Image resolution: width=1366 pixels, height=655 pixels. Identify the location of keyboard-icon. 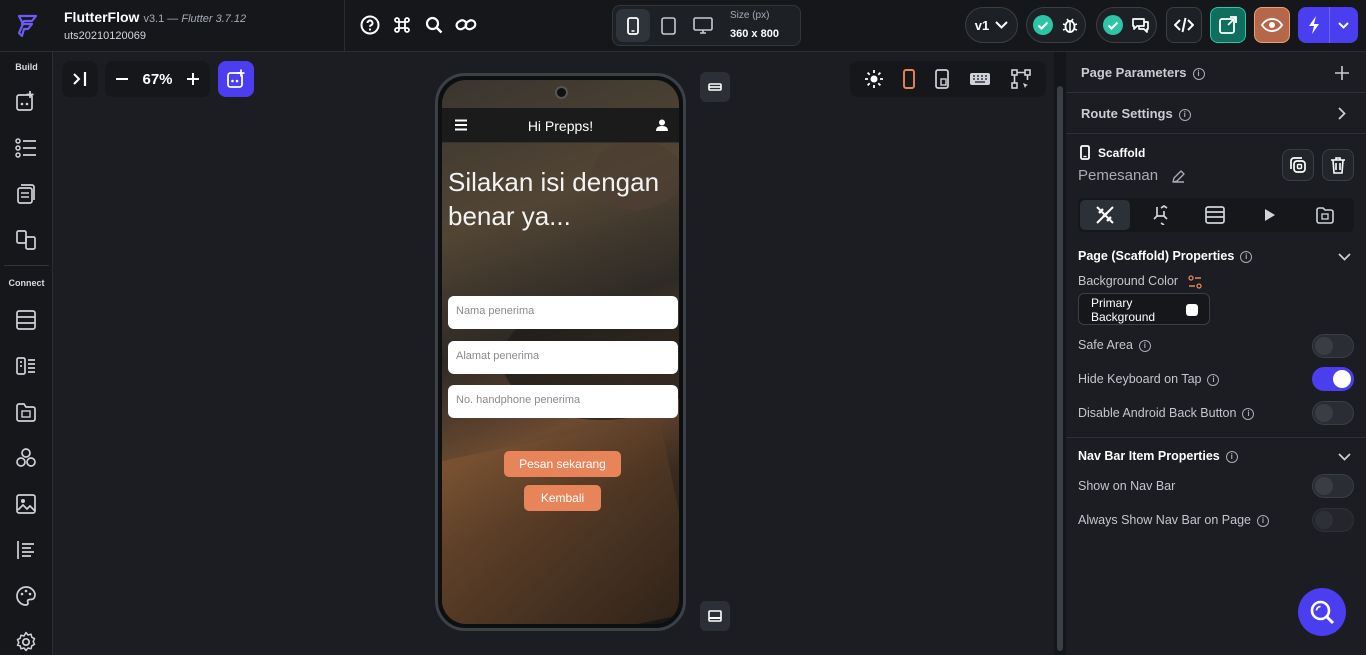
(980, 79).